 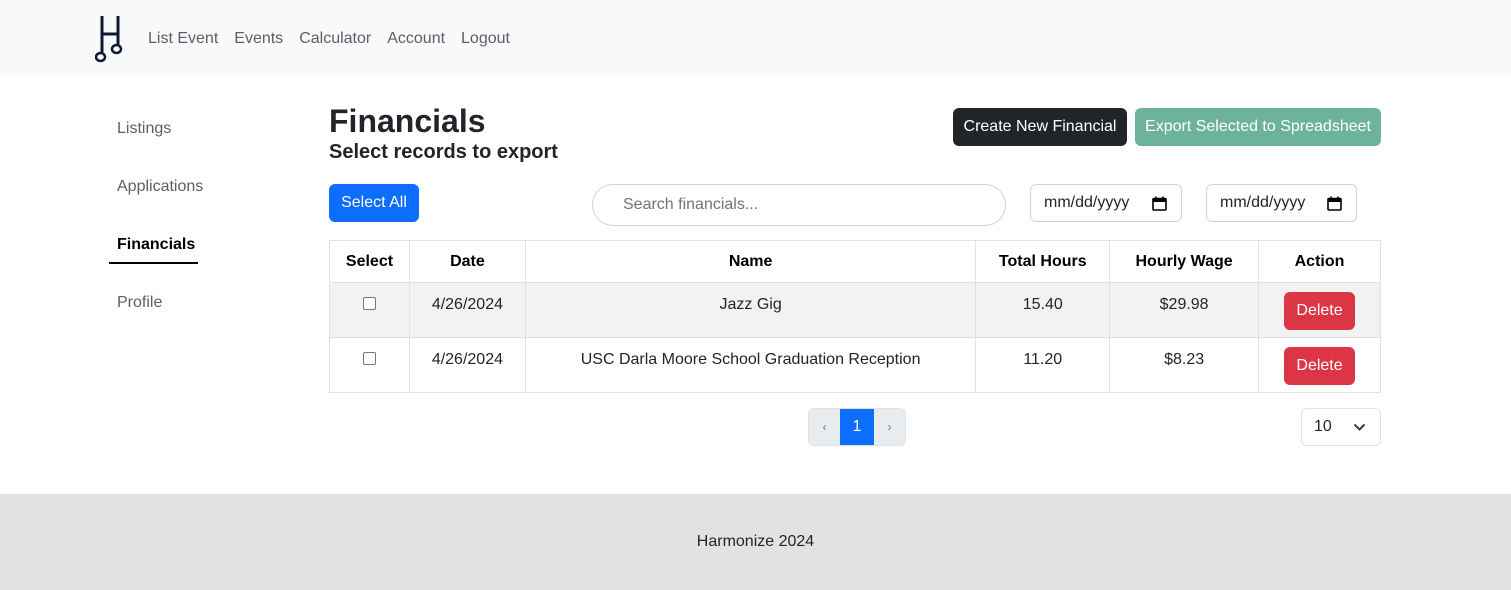 I want to click on date-from-field: mm/dd/yyyy, so click(x=1106, y=203).